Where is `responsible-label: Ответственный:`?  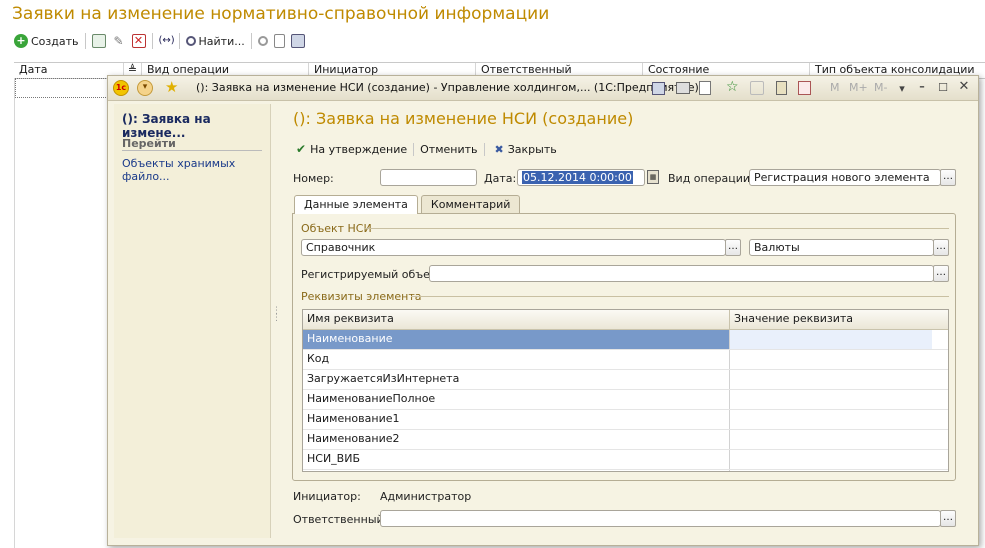
responsible-label: Ответственный: is located at coordinates (340, 519).